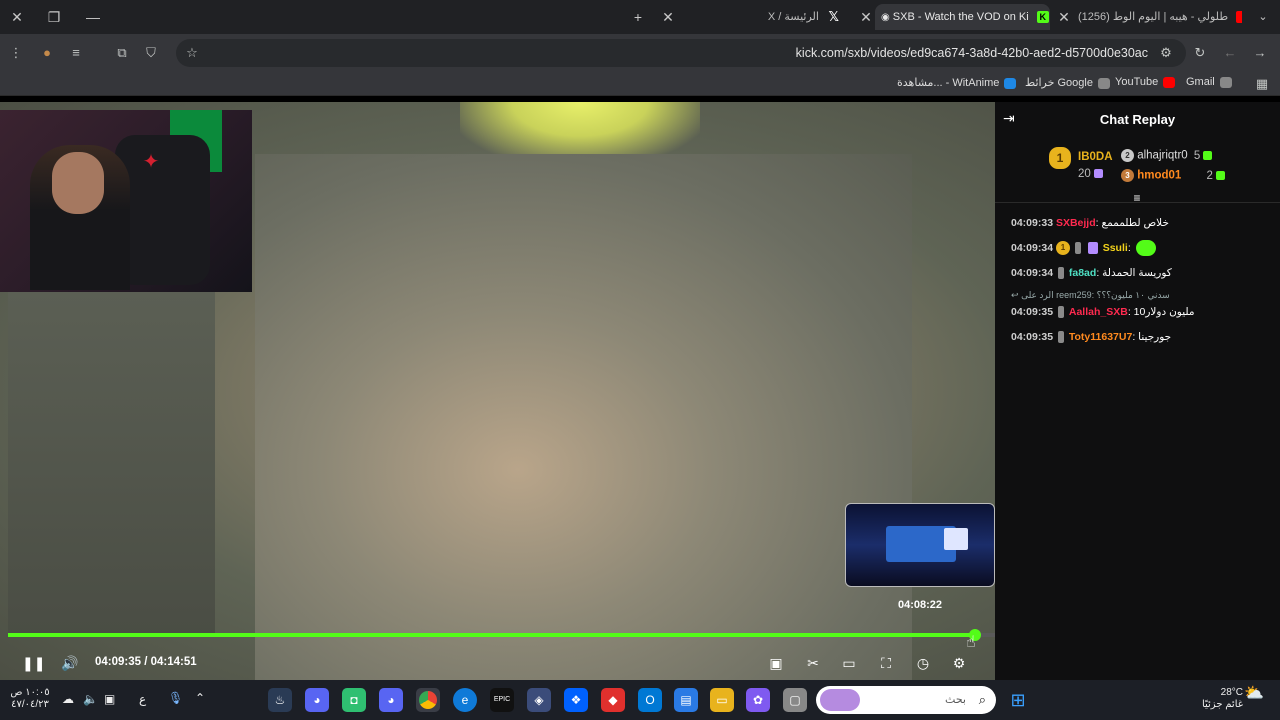 Image resolution: width=1280 pixels, height=720 pixels. What do you see at coordinates (1076, 223) in the screenshot?
I see `message-username: SXBejjd` at bounding box center [1076, 223].